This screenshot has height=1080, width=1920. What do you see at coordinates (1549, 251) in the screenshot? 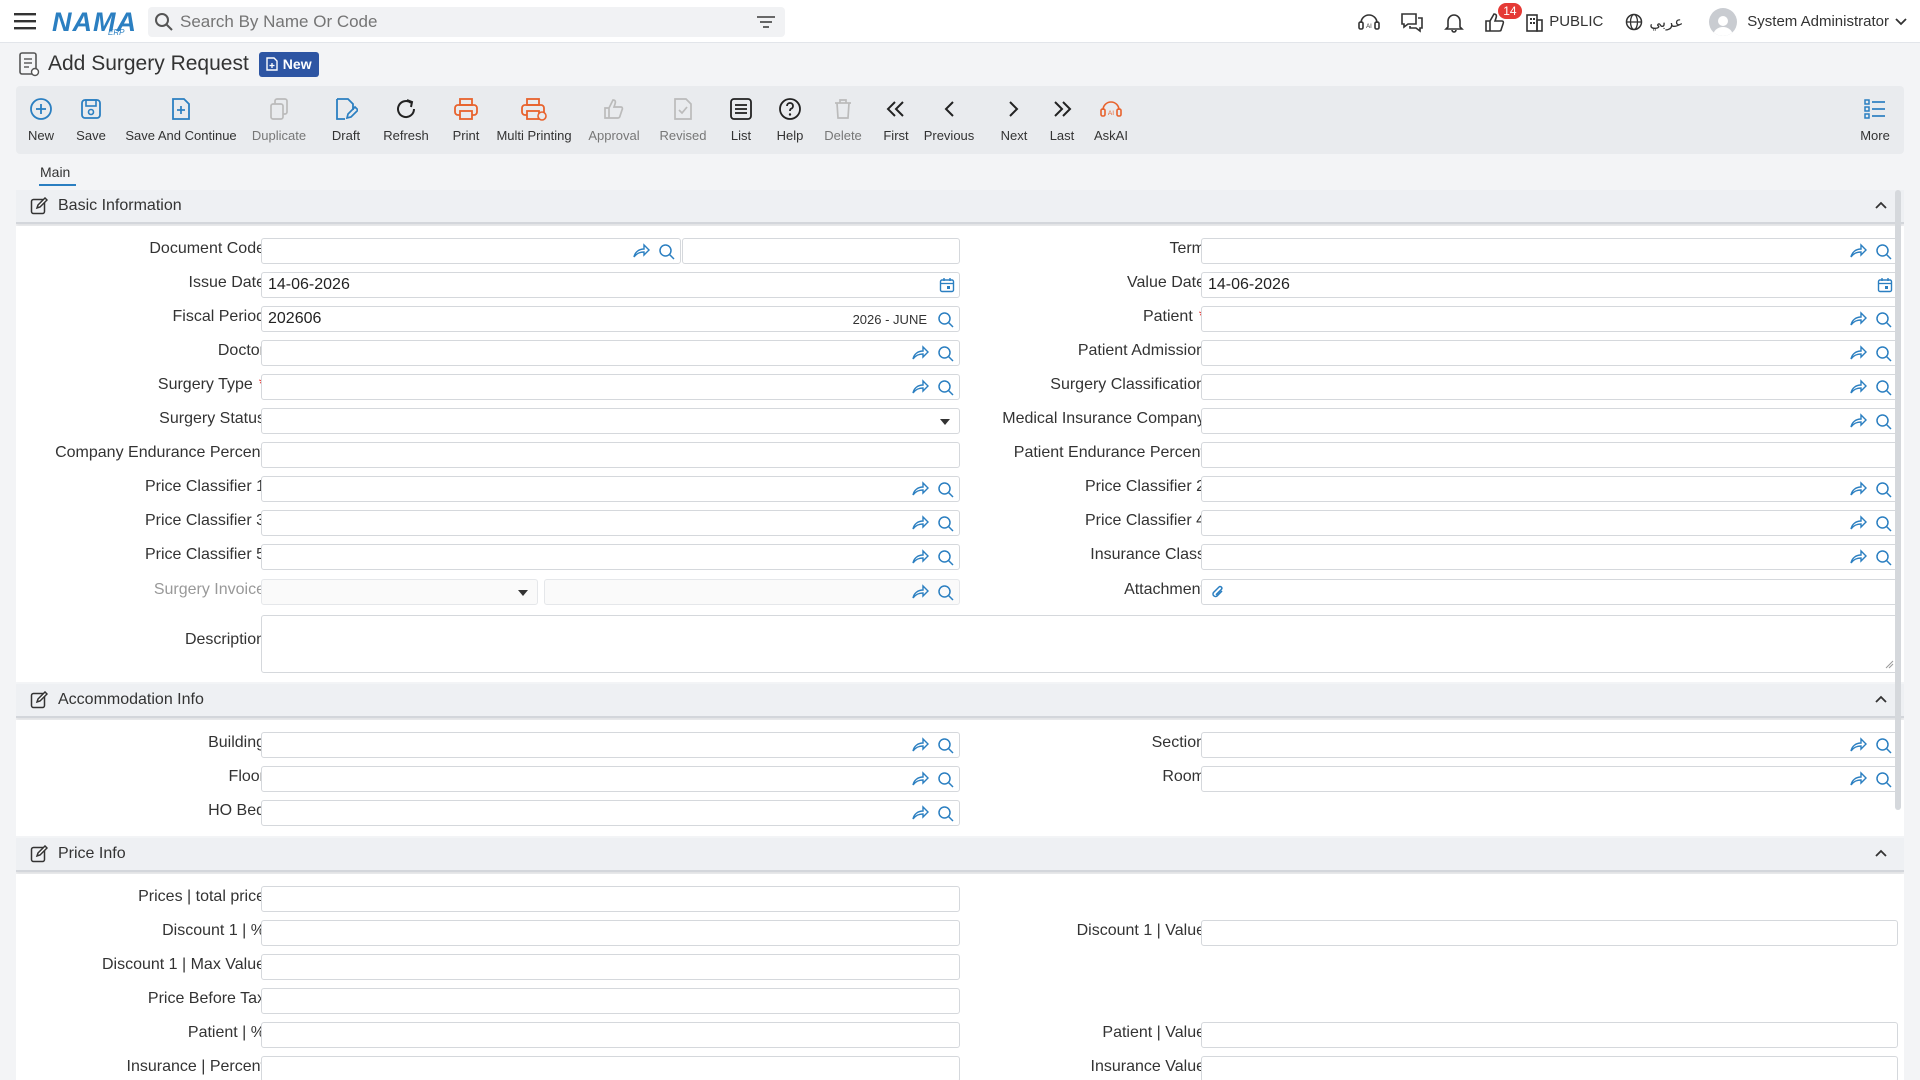
I see `term-field` at bounding box center [1549, 251].